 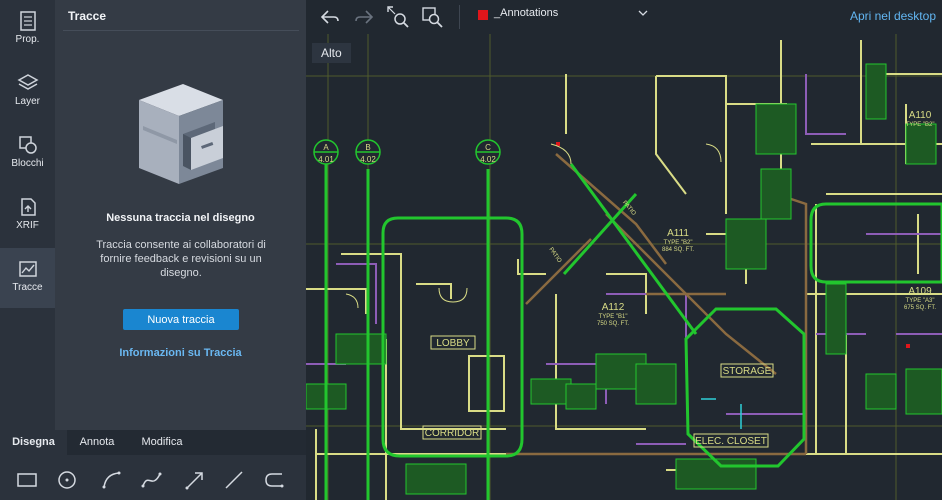 I want to click on svg-text: 750 SQ. FT., so click(x=613, y=324).